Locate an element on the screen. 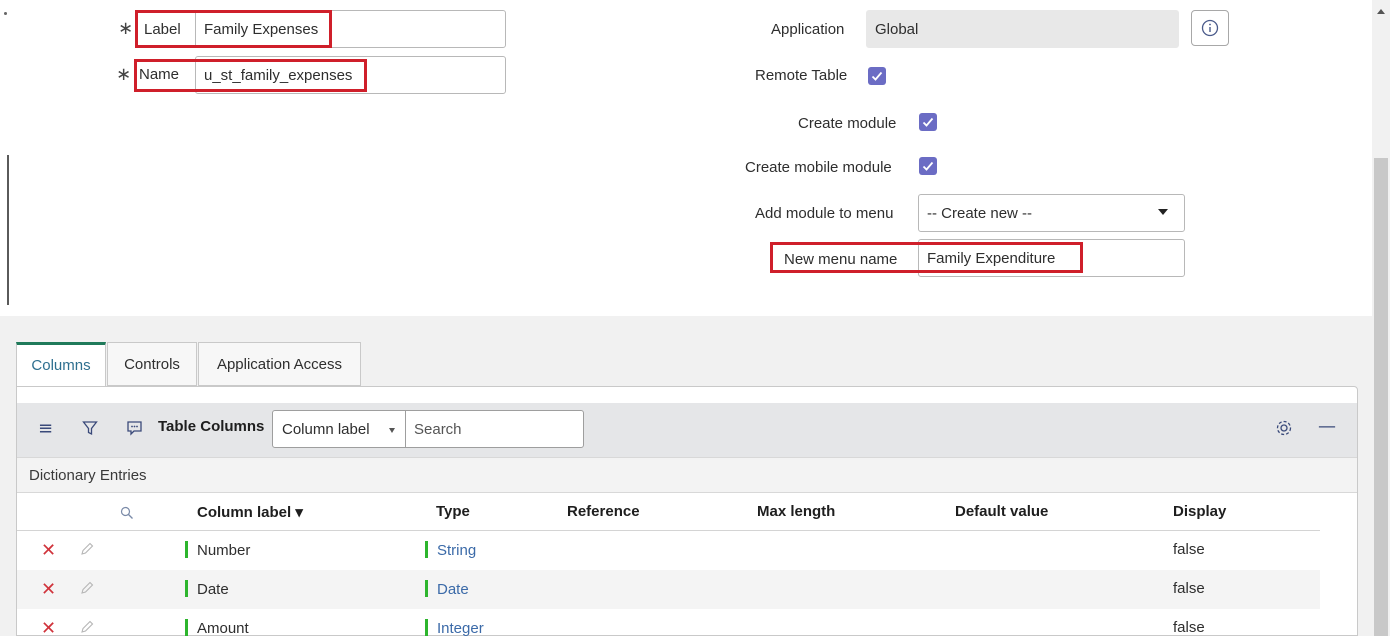 The image size is (1390, 636). row-label-text: Date is located at coordinates (213, 589).